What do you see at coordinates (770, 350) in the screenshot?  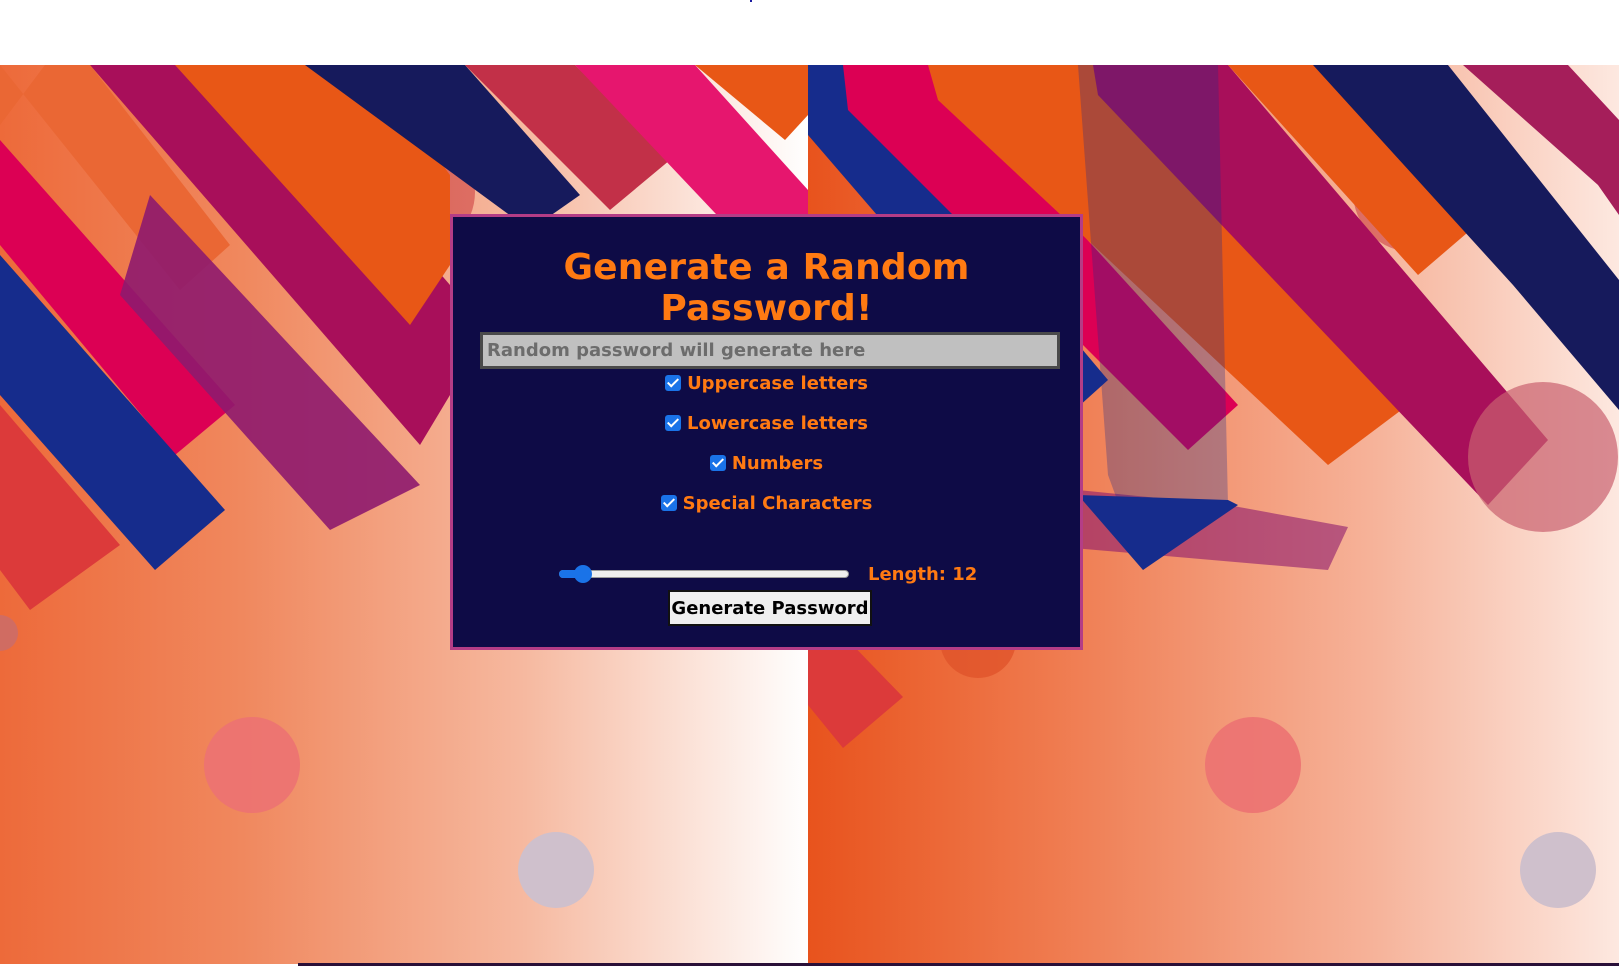 I see `password-output-field` at bounding box center [770, 350].